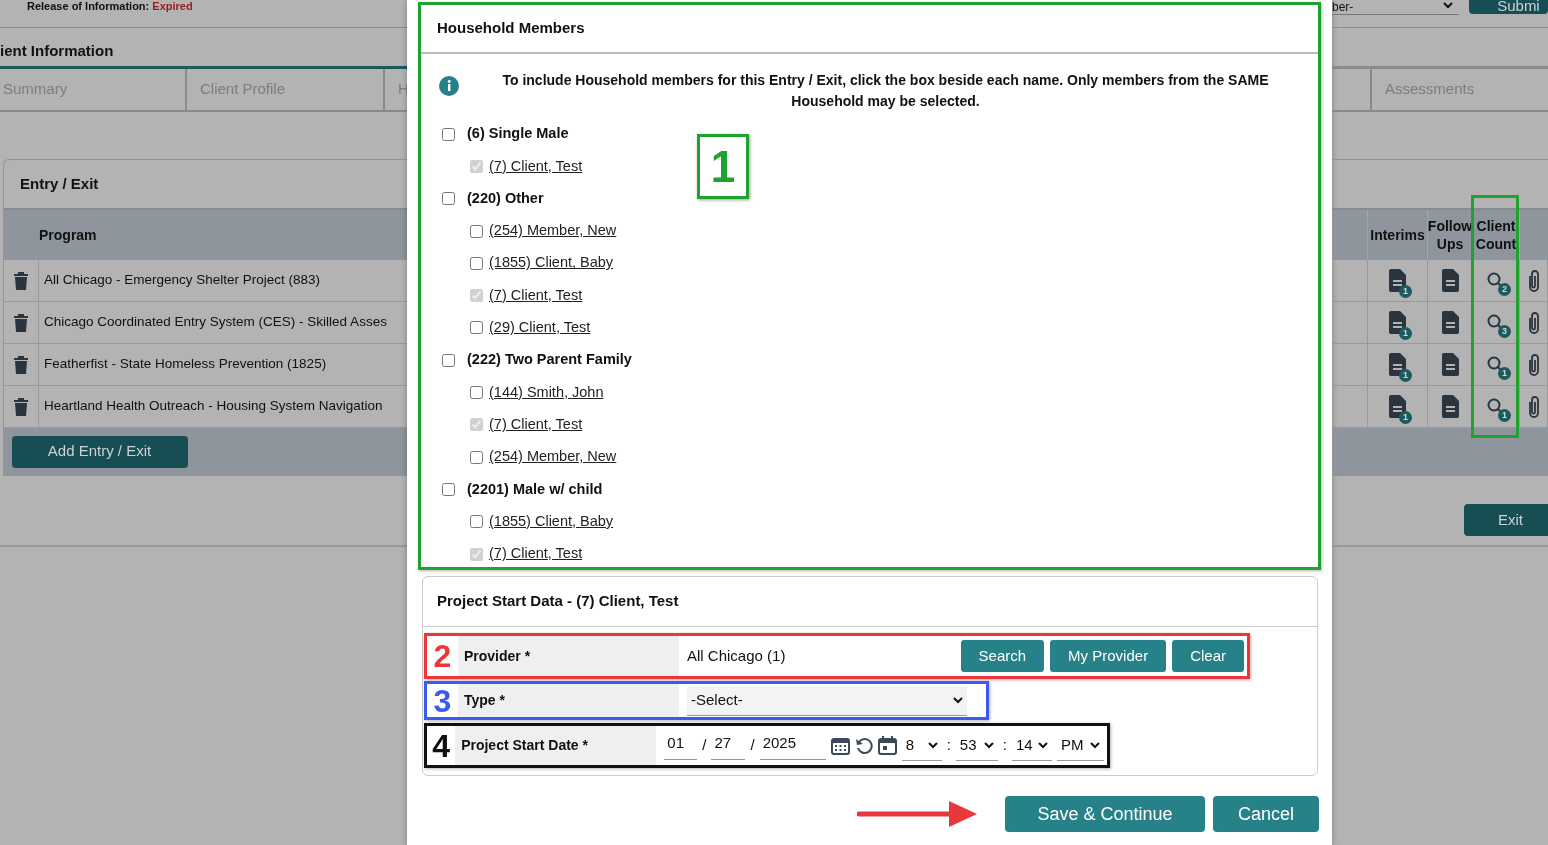 This screenshot has width=1548, height=845. What do you see at coordinates (1506, 520) in the screenshot?
I see `exit-button: Exit` at bounding box center [1506, 520].